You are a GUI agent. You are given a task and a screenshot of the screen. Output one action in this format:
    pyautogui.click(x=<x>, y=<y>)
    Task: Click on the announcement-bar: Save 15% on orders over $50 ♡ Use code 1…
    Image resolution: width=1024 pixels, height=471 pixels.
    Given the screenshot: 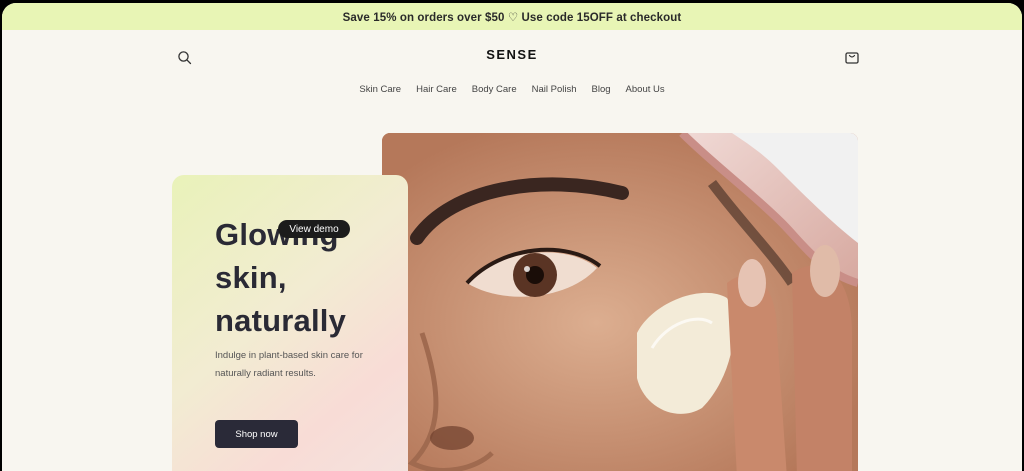 What is the action you would take?
    pyautogui.click(x=512, y=16)
    